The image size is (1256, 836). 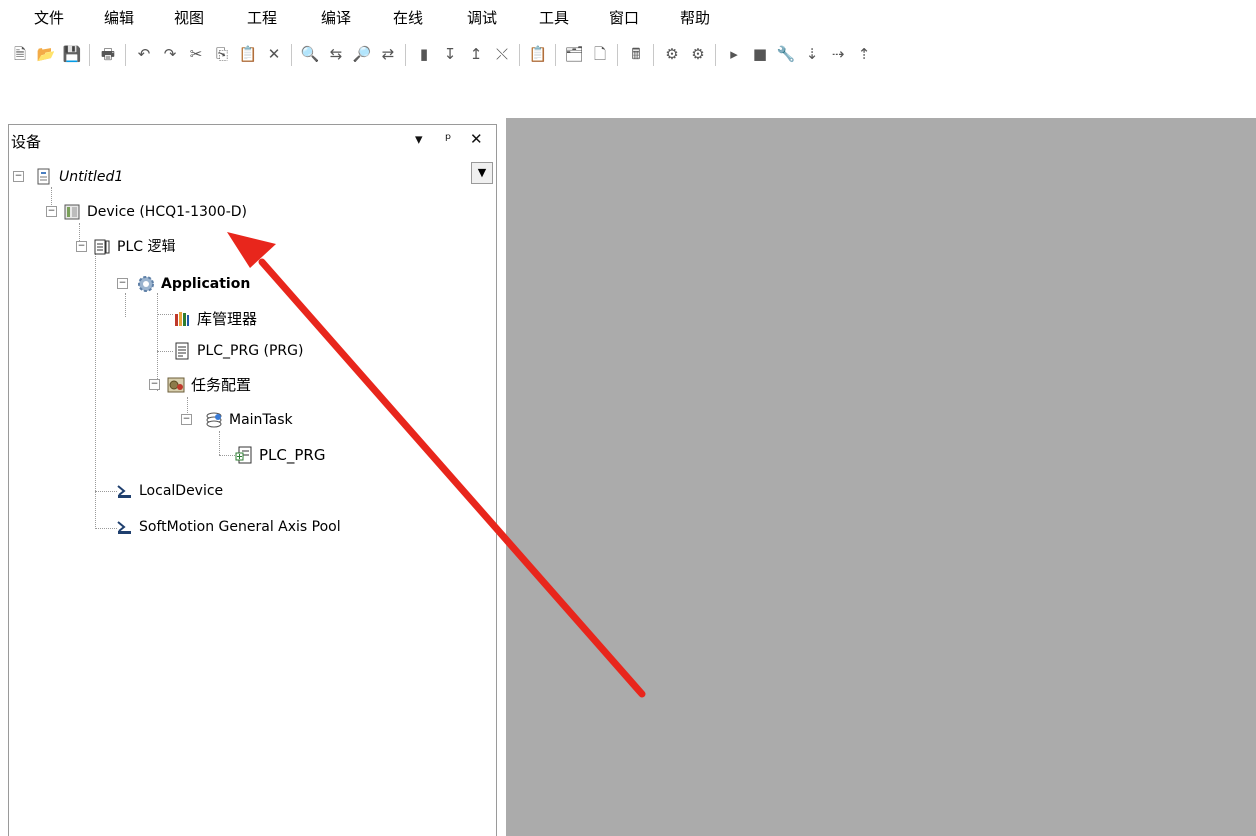 What do you see at coordinates (250, 351) in the screenshot?
I see `tree-item-label: PLC_PRG (PRG)` at bounding box center [250, 351].